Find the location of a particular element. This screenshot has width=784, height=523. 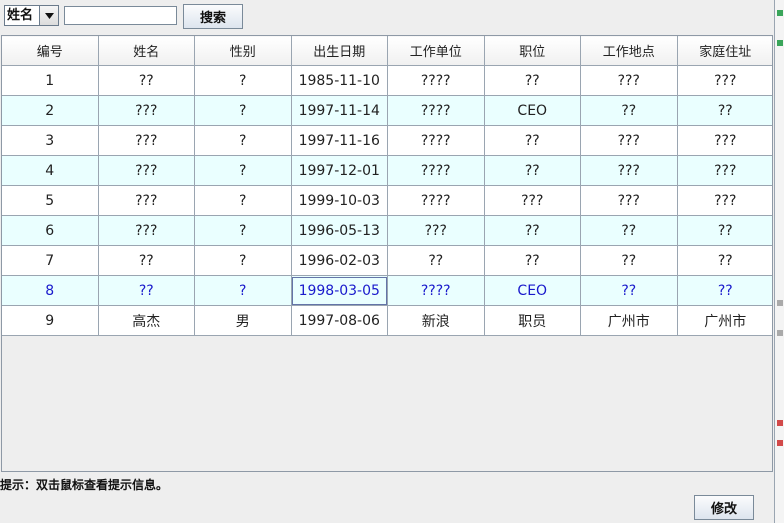

table-cell-birthdate: 1985-11-10 is located at coordinates (339, 80).